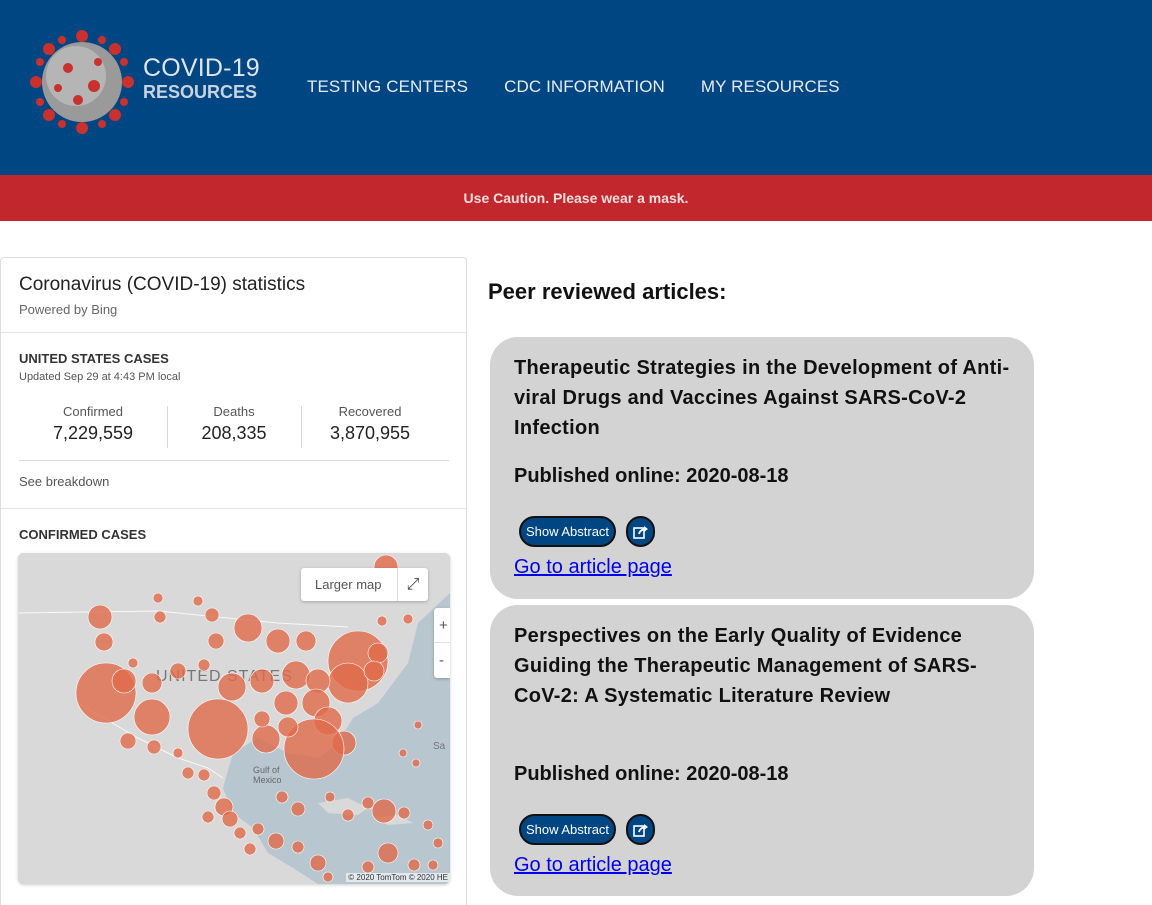 This screenshot has height=905, width=1152. What do you see at coordinates (266, 770) in the screenshot?
I see `map-label: Gulf of` at bounding box center [266, 770].